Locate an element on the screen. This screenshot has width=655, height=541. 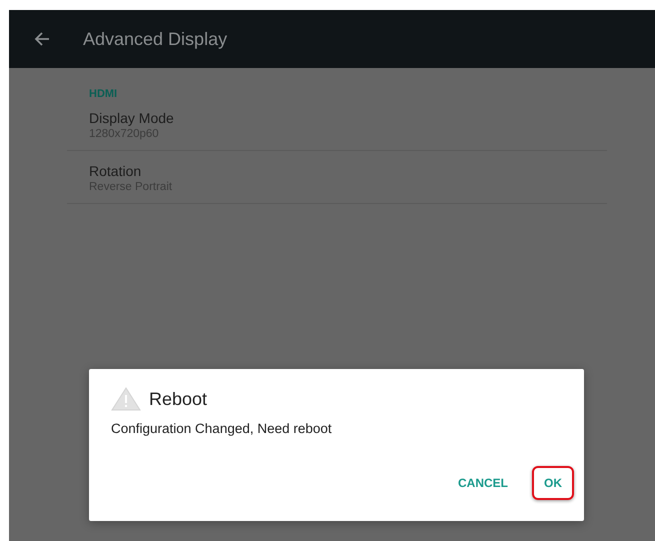
dialog-button: CANCEL is located at coordinates (483, 483).